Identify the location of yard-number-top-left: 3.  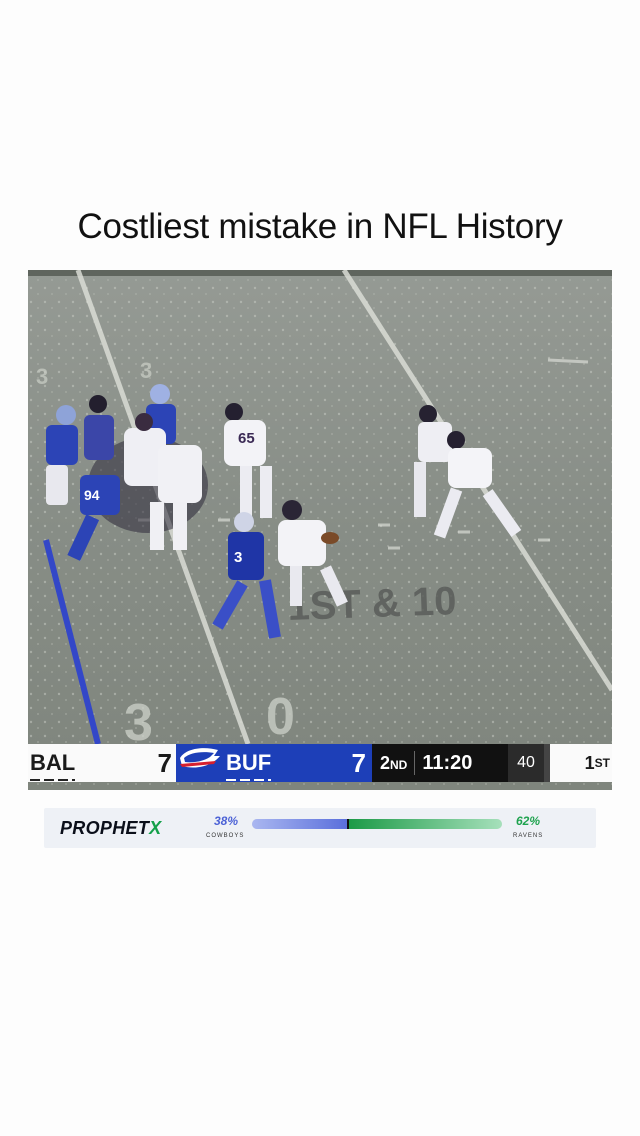
(42, 376).